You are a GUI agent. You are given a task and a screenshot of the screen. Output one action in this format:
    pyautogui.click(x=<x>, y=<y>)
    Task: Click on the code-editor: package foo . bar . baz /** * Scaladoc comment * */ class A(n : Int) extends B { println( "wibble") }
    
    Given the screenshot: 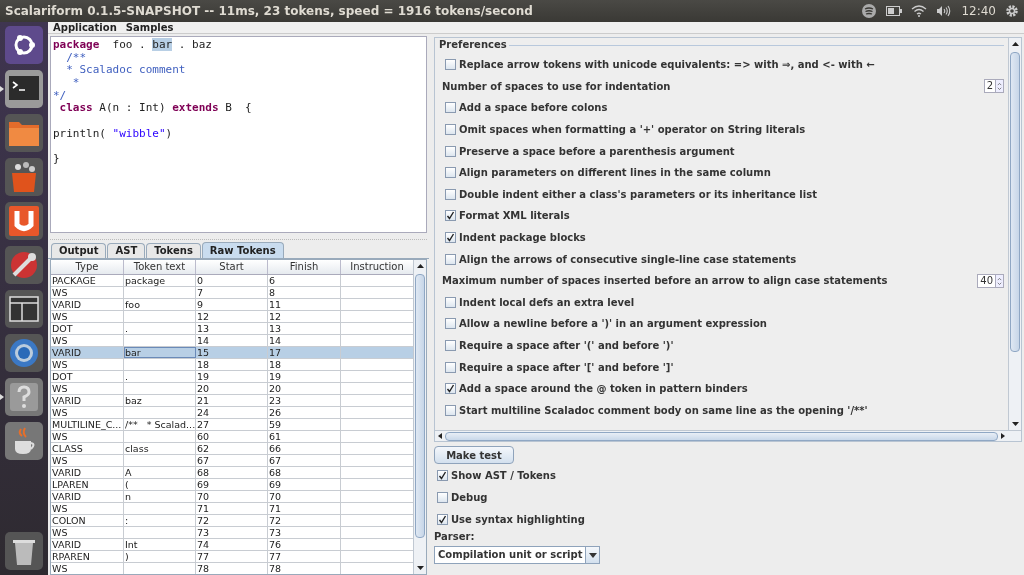 What is the action you would take?
    pyautogui.click(x=238, y=134)
    